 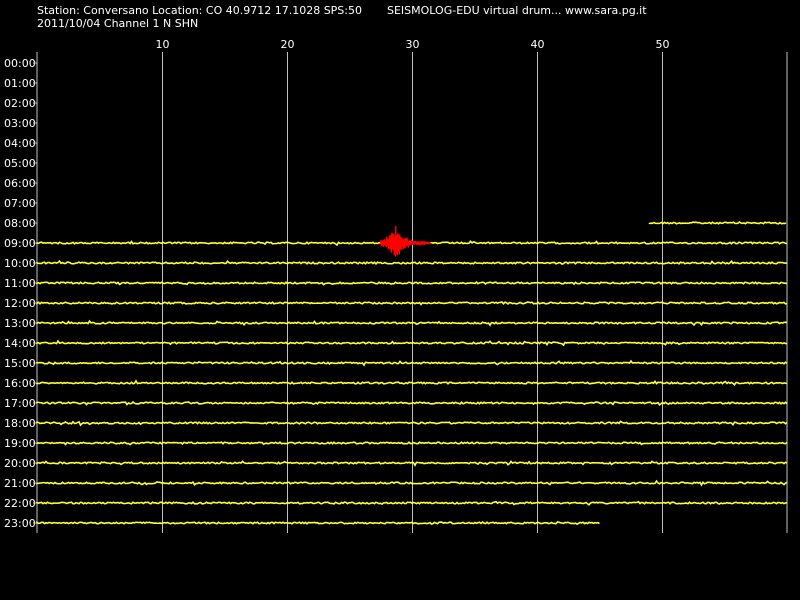 I want to click on row-label-1100: 11:00, so click(x=20, y=283).